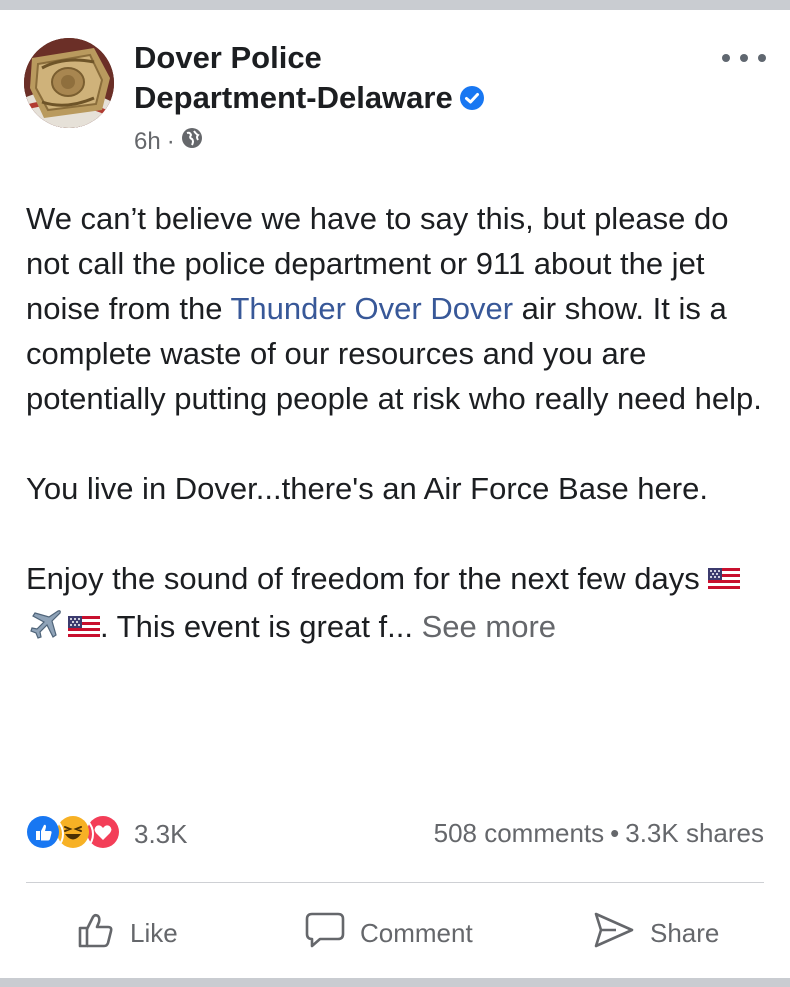 The height and width of the screenshot is (987, 790). I want to click on page-name-line2: Department-Delaware, so click(293, 97).